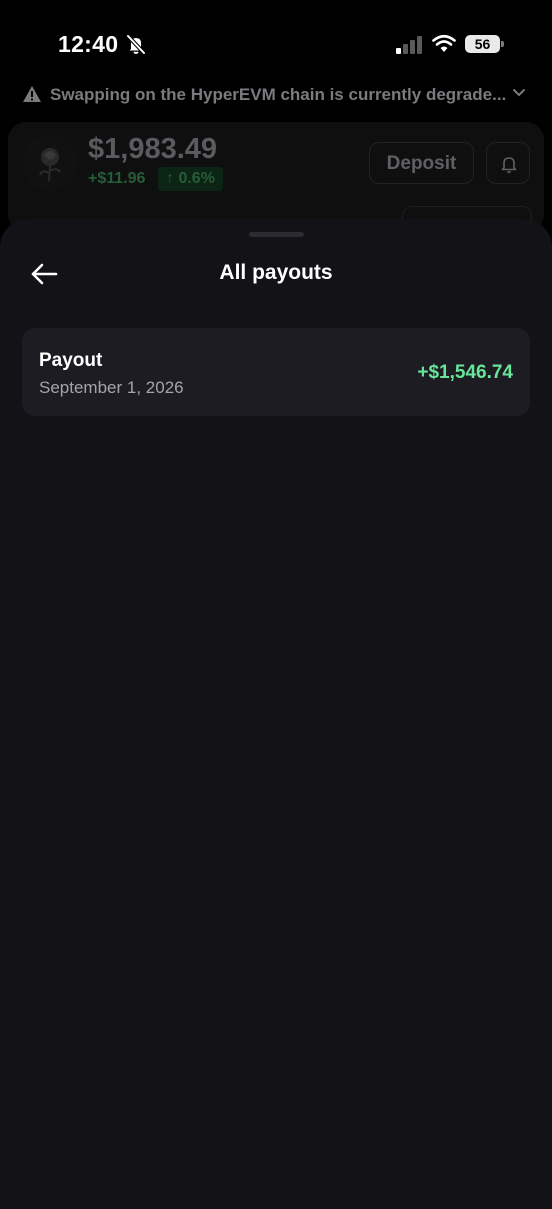  Describe the element at coordinates (276, 372) in the screenshot. I see `payout-list-item: Payout September 1, 2026 +$1,546.74` at that location.